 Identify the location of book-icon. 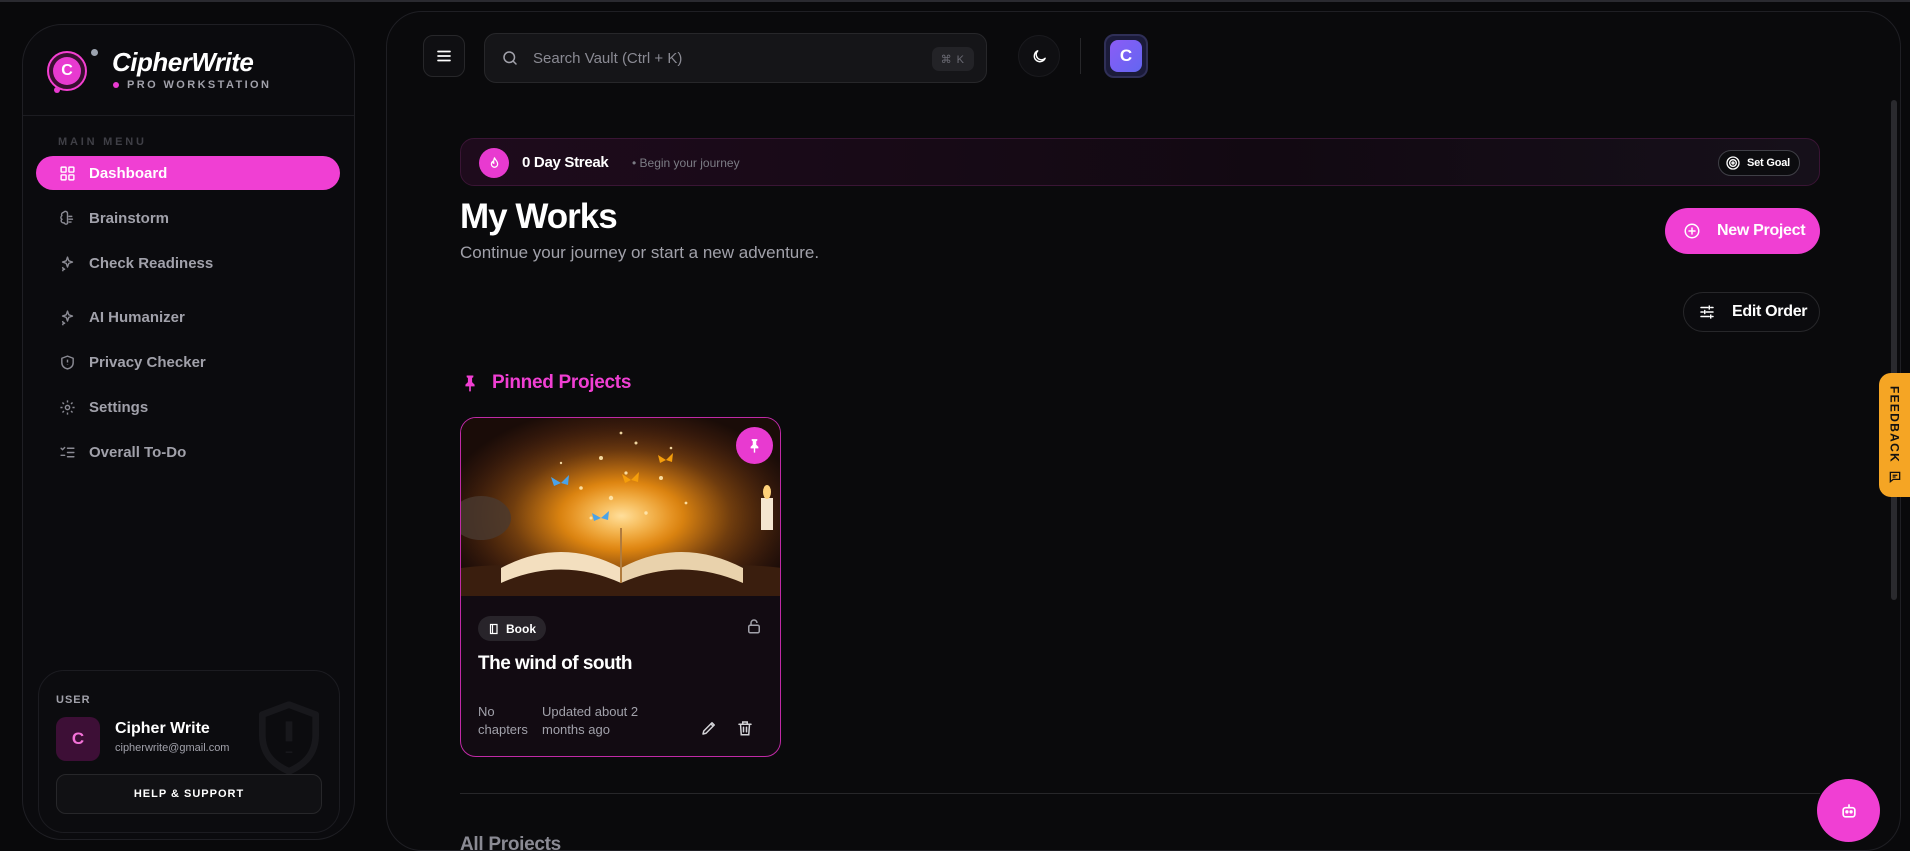
(493, 628).